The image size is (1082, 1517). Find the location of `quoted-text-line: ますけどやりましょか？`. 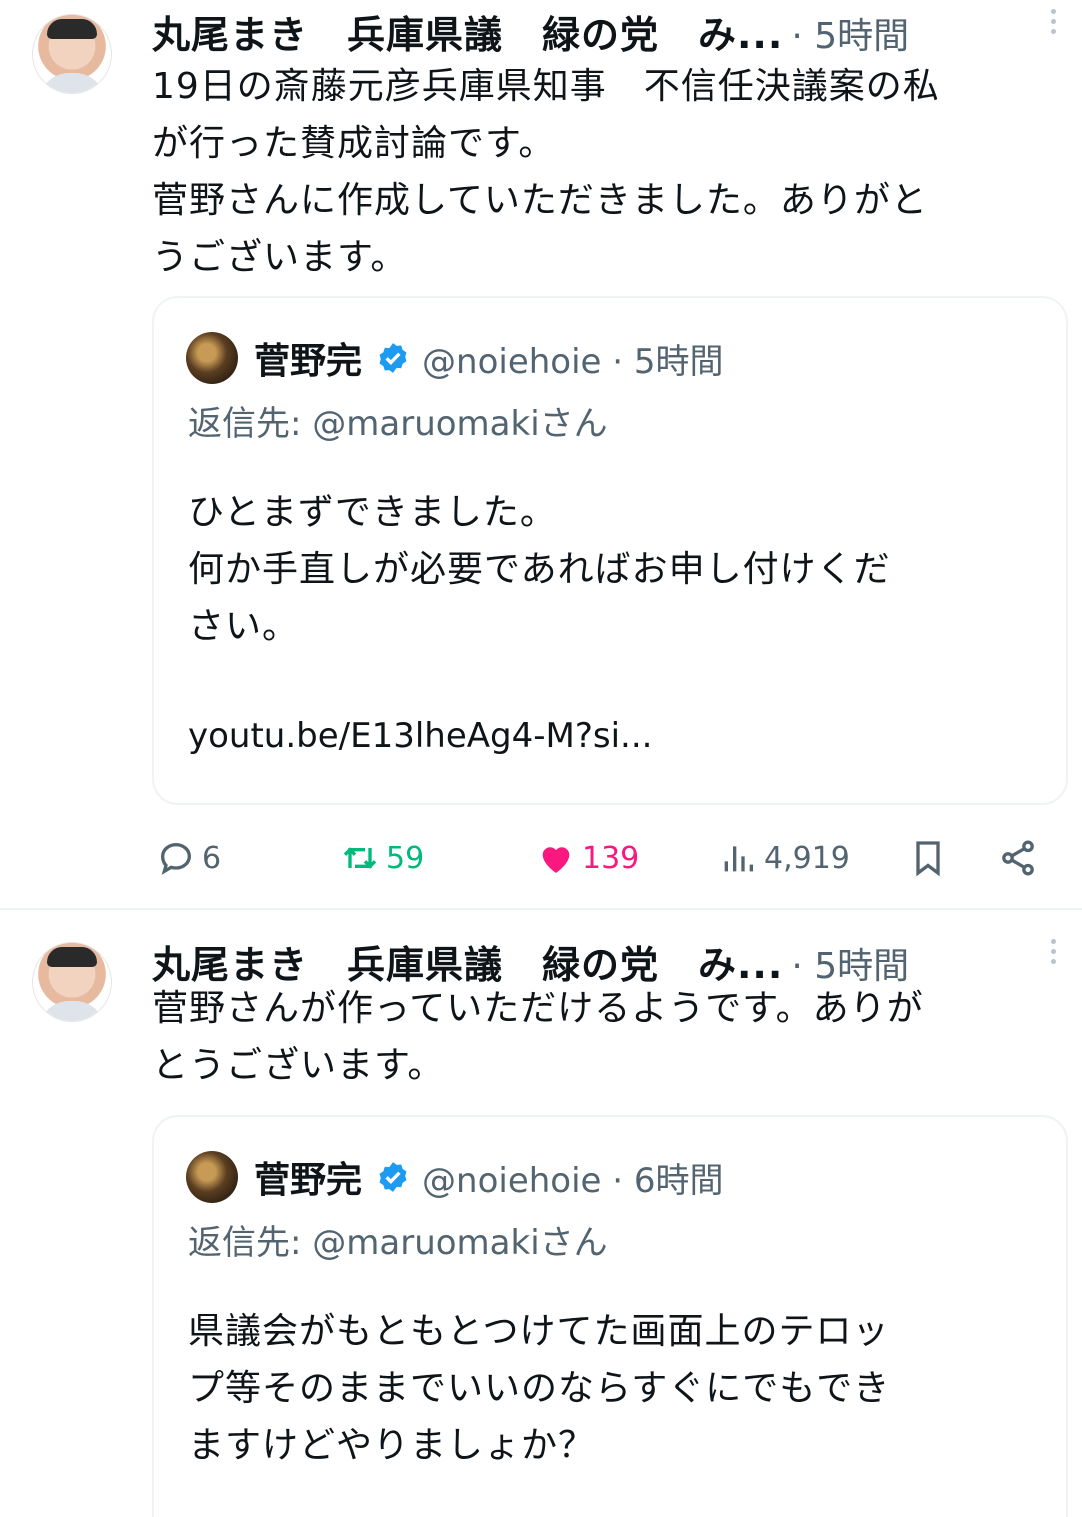

quoted-text-line: ますけどやりましょか？ is located at coordinates (392, 1445).